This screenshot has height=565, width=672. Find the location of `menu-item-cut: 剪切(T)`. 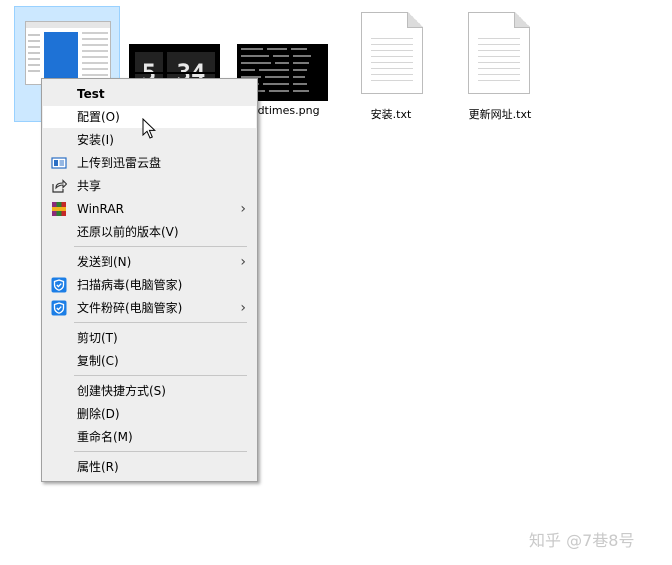

menu-item-cut: 剪切(T) is located at coordinates (149, 338).